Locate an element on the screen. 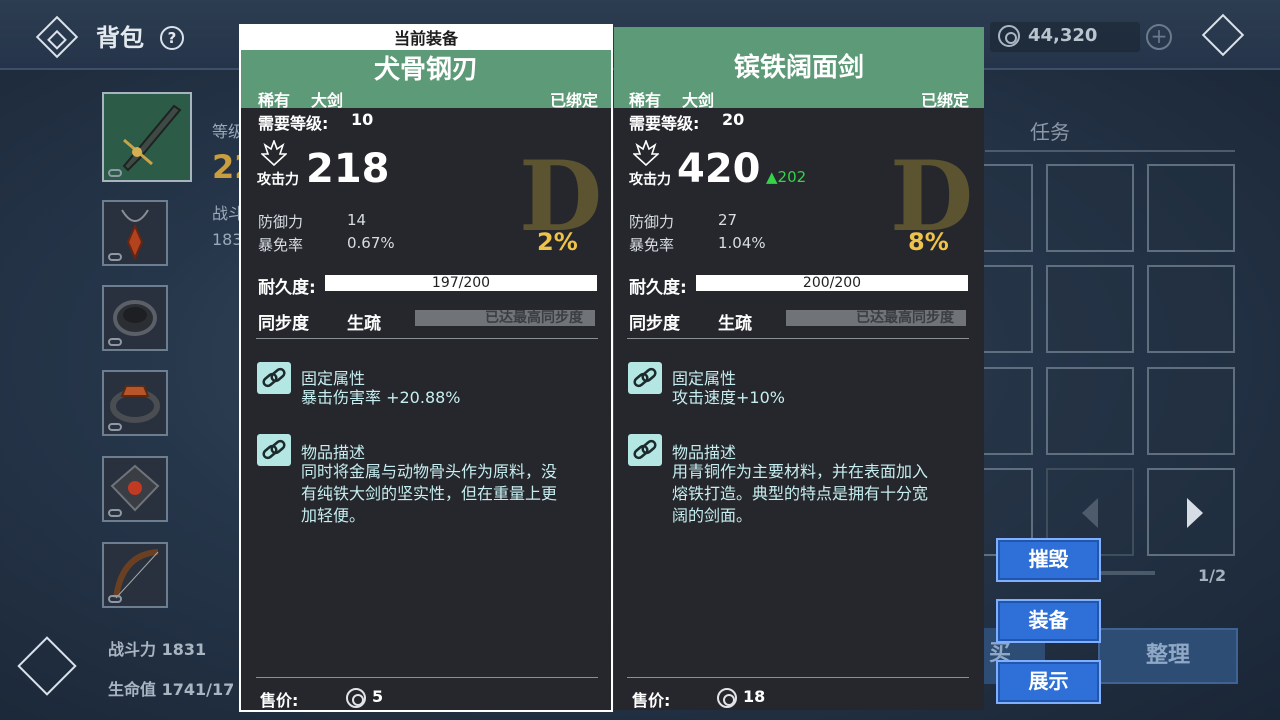  equip-button: 装备 is located at coordinates (1048, 621).